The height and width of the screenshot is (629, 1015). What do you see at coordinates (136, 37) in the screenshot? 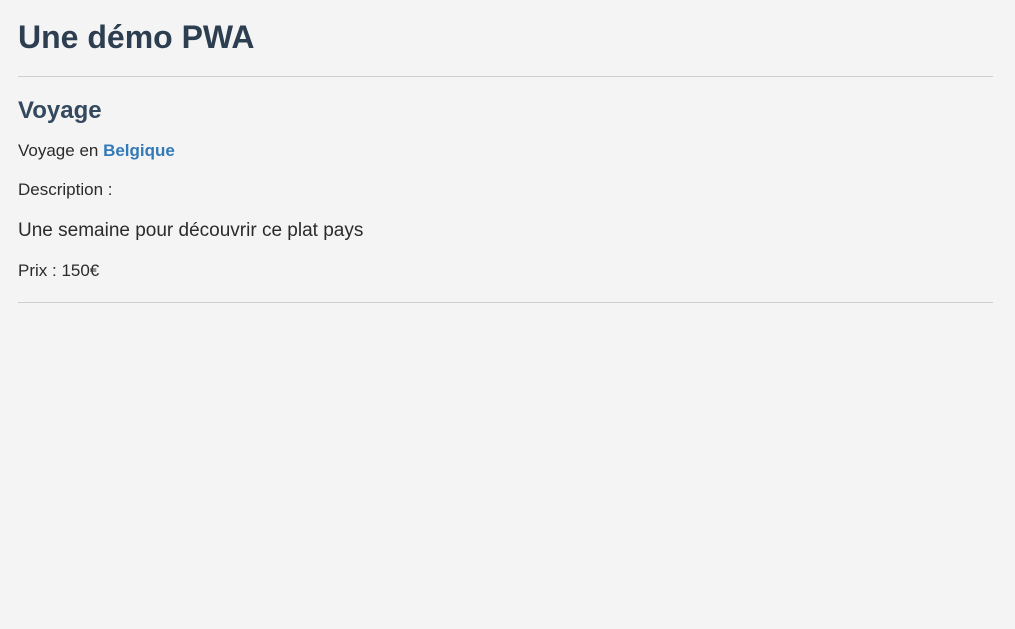
I see `page-title: Une démo PWA` at bounding box center [136, 37].